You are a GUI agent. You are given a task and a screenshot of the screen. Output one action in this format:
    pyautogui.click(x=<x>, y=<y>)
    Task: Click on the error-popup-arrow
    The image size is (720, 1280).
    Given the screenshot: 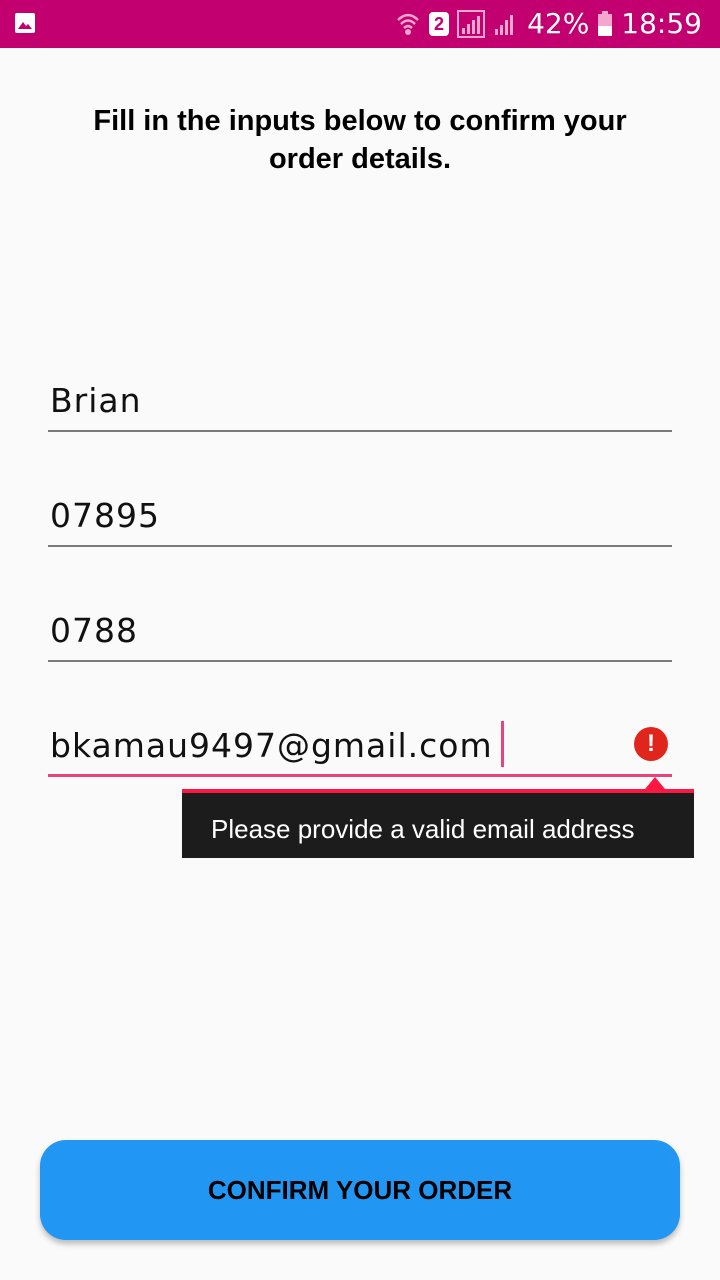 What is the action you would take?
    pyautogui.click(x=655, y=783)
    